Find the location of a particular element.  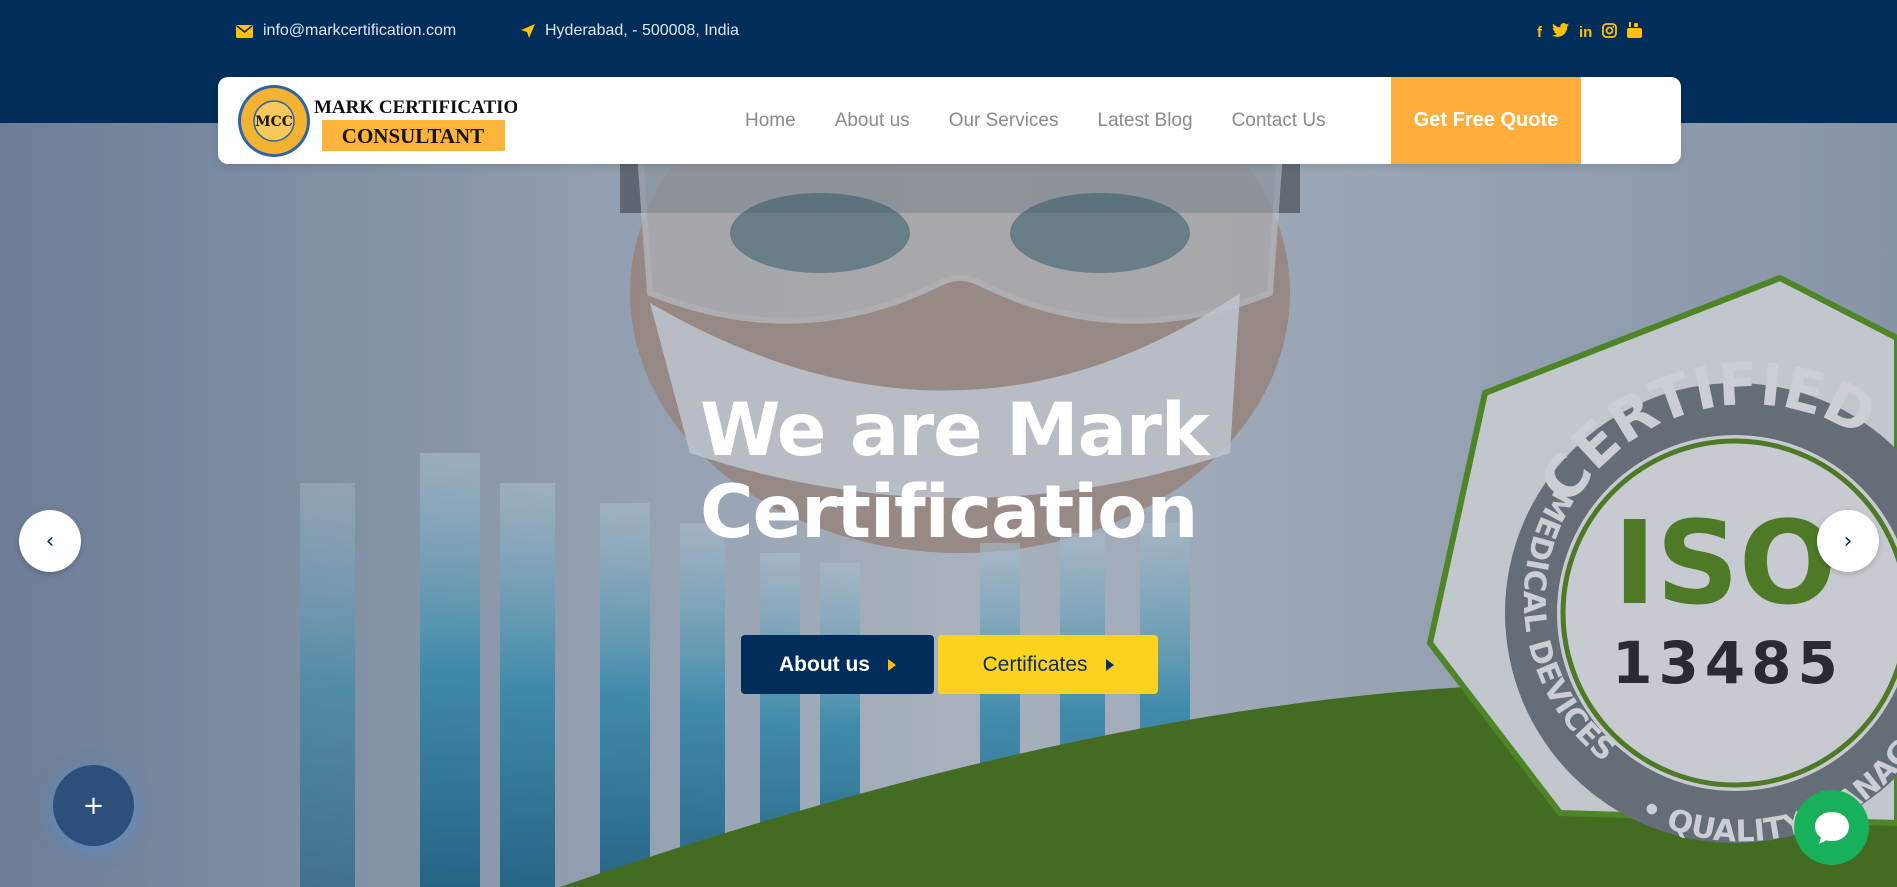

headline-line-2: Certification is located at coordinates (949, 512).